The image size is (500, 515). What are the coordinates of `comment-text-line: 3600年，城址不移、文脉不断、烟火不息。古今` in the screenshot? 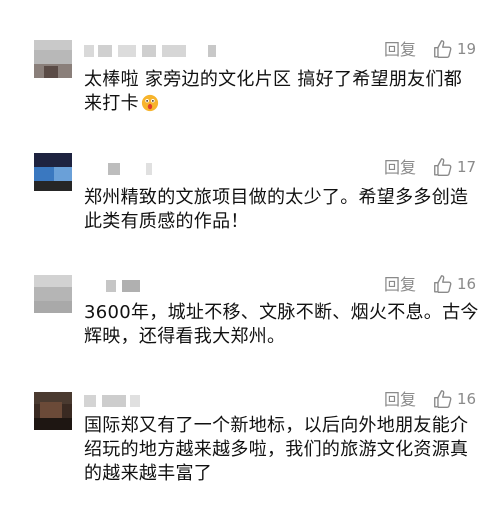 It's located at (281, 312).